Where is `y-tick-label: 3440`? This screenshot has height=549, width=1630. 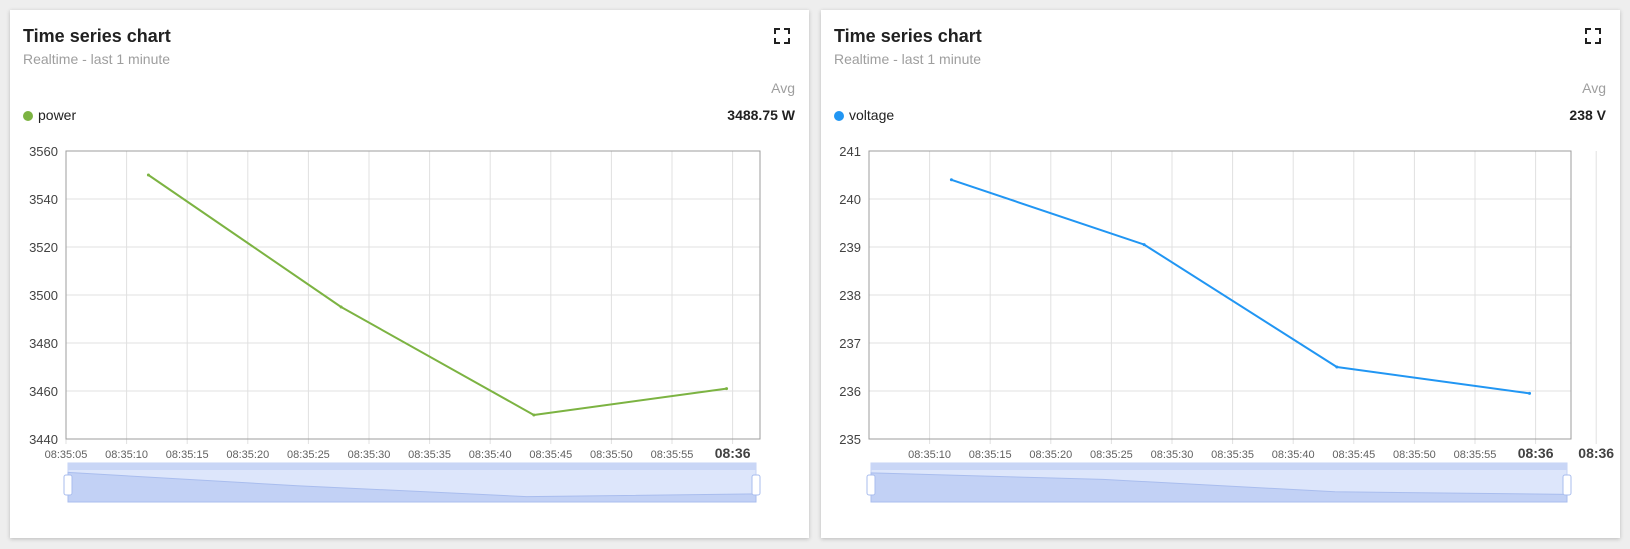 y-tick-label: 3440 is located at coordinates (43, 439).